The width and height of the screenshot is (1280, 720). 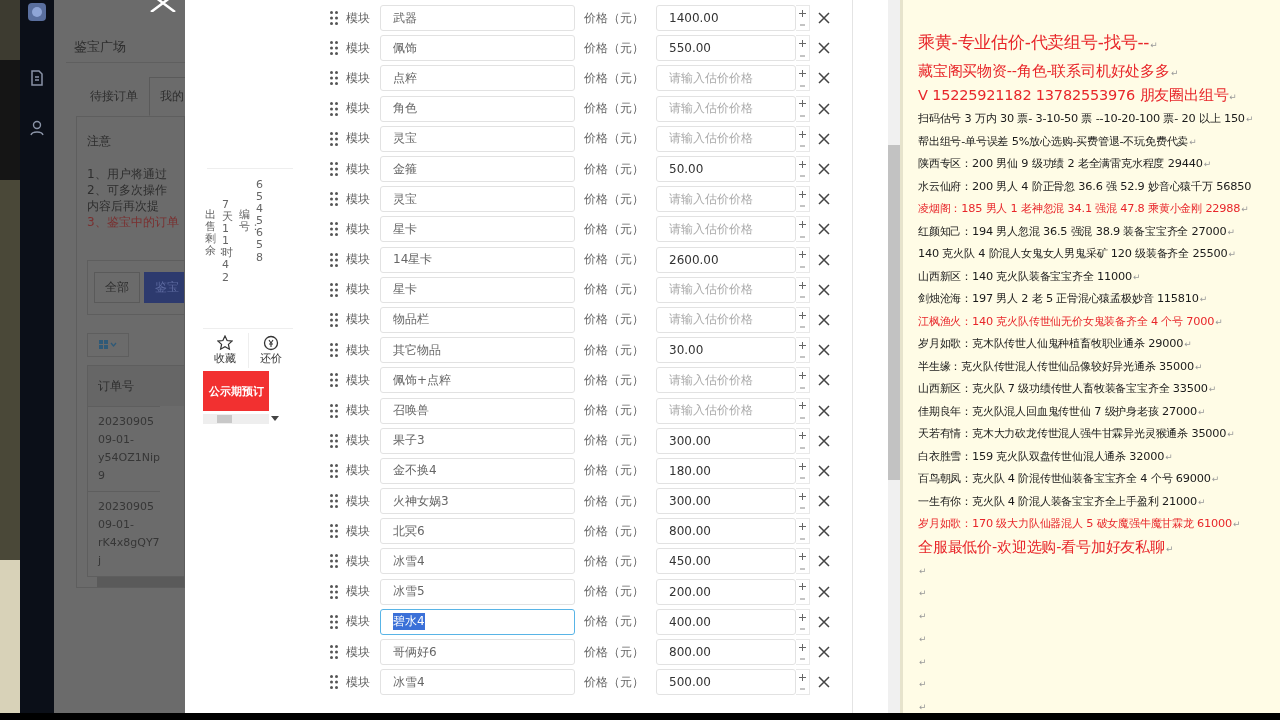 What do you see at coordinates (477, 108) in the screenshot?
I see `name-field: 角色` at bounding box center [477, 108].